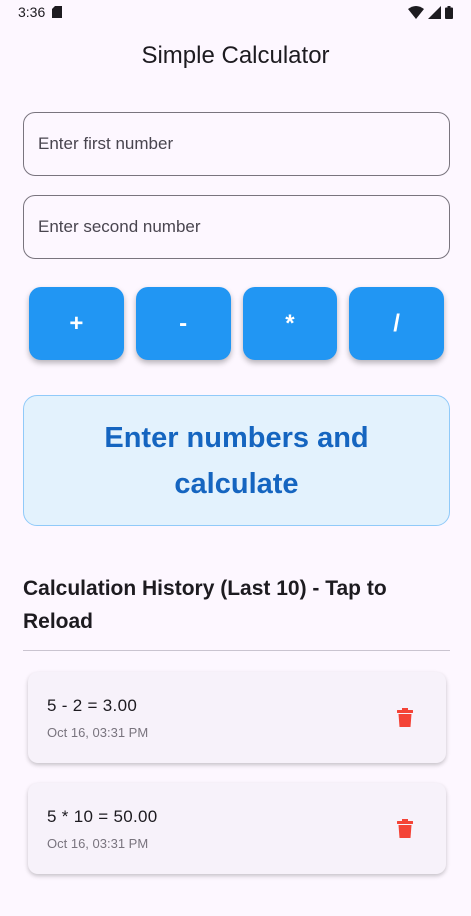 Image resolution: width=471 pixels, height=916 pixels. I want to click on status-left: 3:36, so click(40, 12).